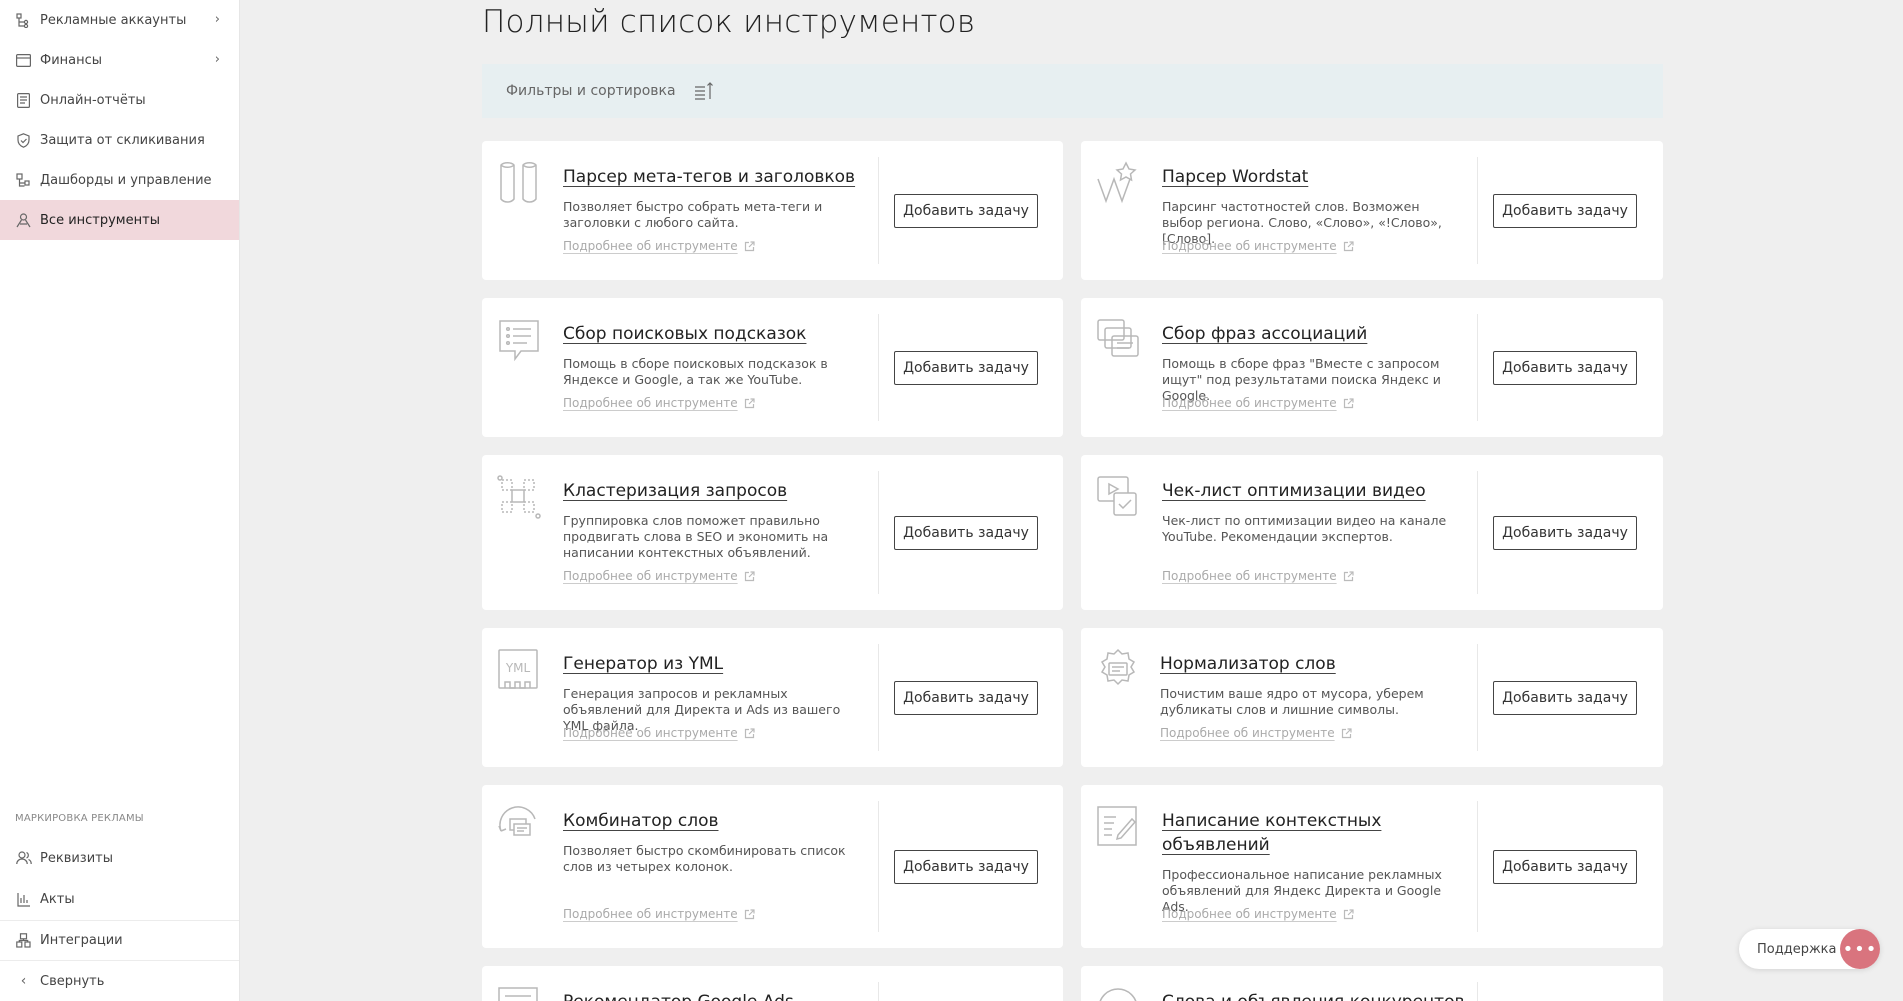 The height and width of the screenshot is (1001, 1903). What do you see at coordinates (678, 995) in the screenshot?
I see `tool-title: Рекомендатор Google Ads` at bounding box center [678, 995].